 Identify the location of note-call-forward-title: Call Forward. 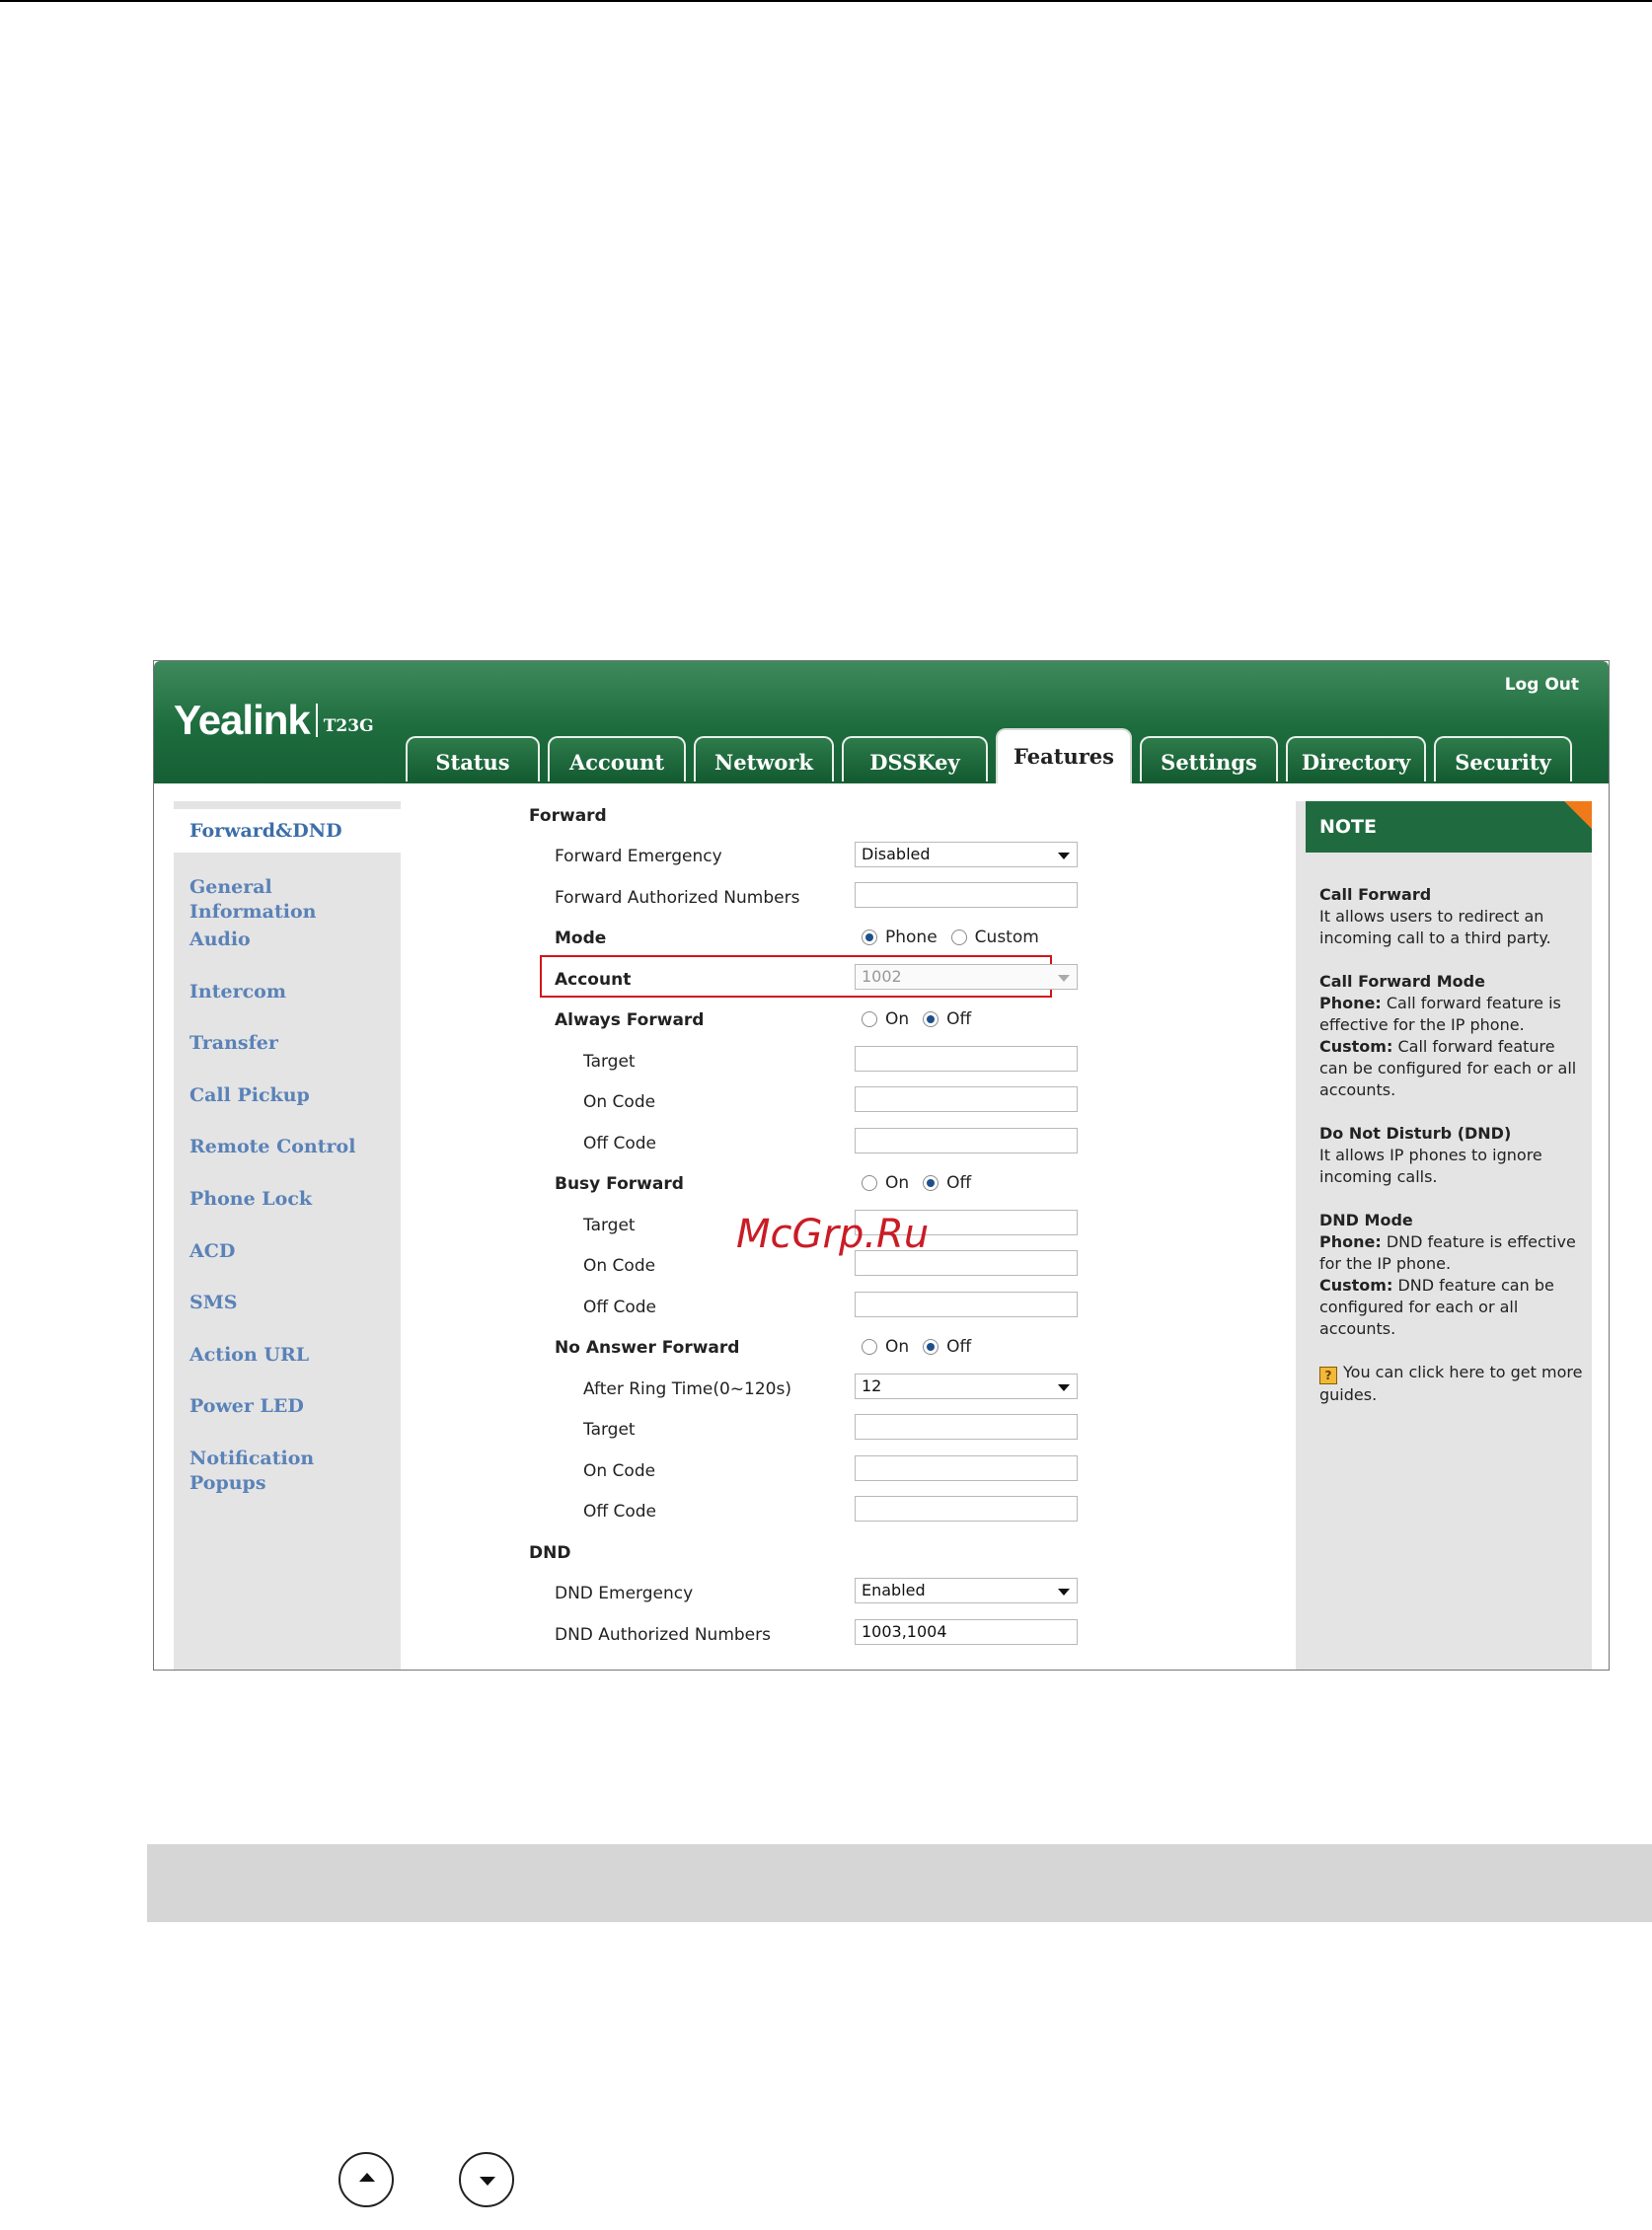
(1376, 894).